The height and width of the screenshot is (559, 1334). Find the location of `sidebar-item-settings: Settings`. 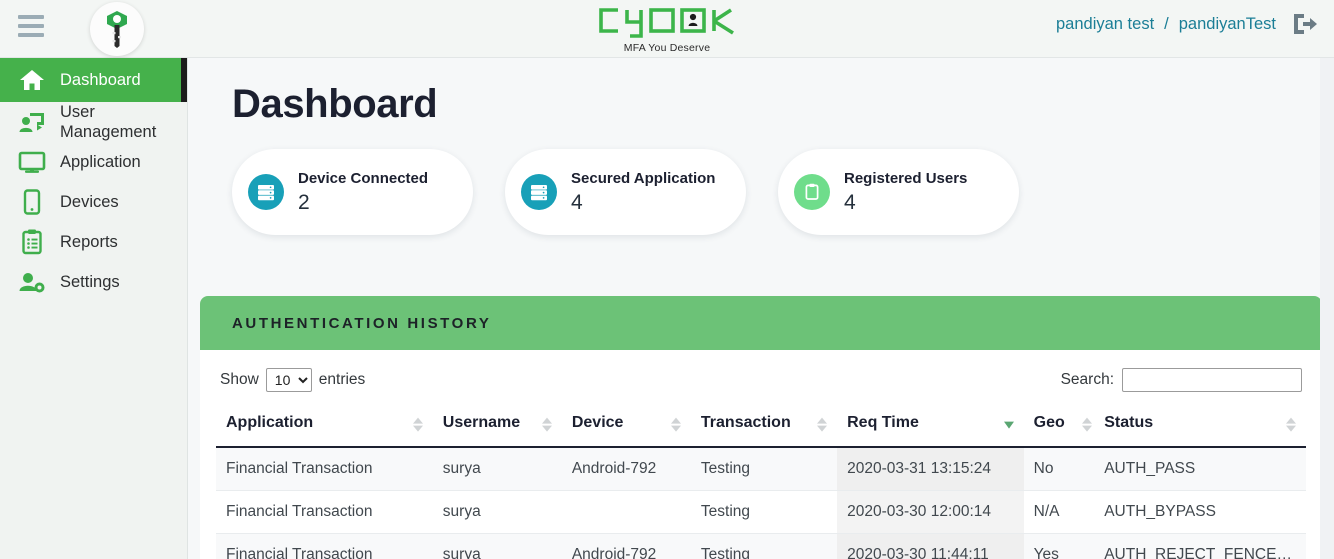

sidebar-item-settings: Settings is located at coordinates (93, 282).